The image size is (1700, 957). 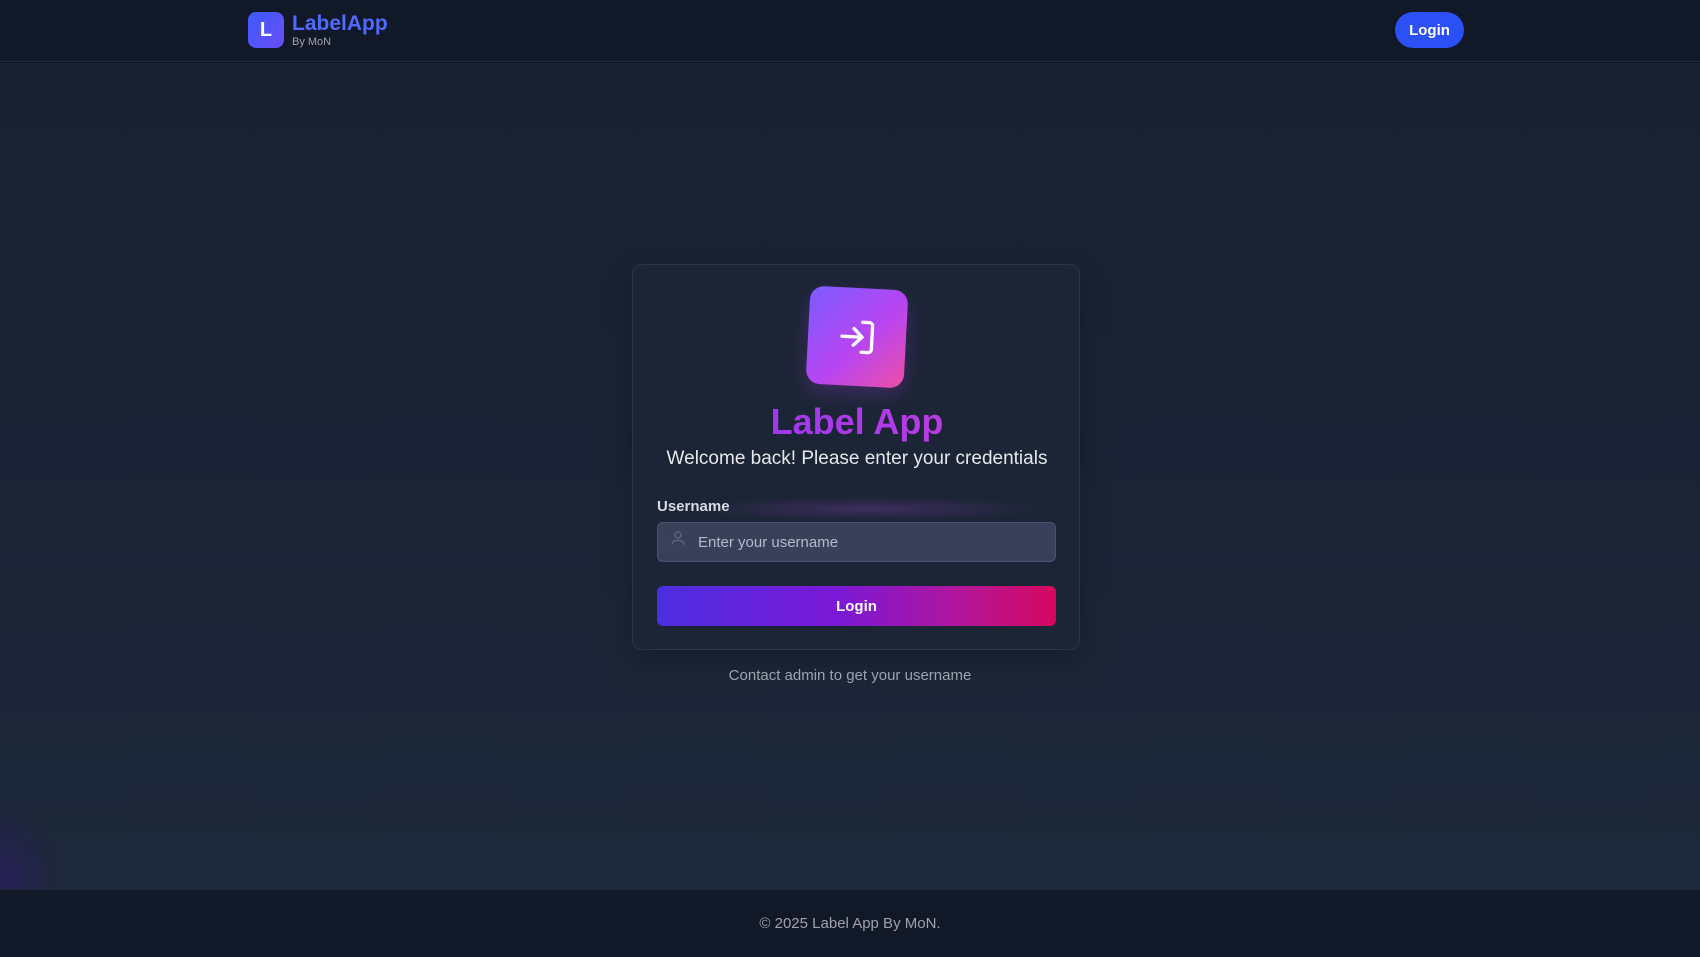 I want to click on login-submit-button: Login, so click(x=856, y=606).